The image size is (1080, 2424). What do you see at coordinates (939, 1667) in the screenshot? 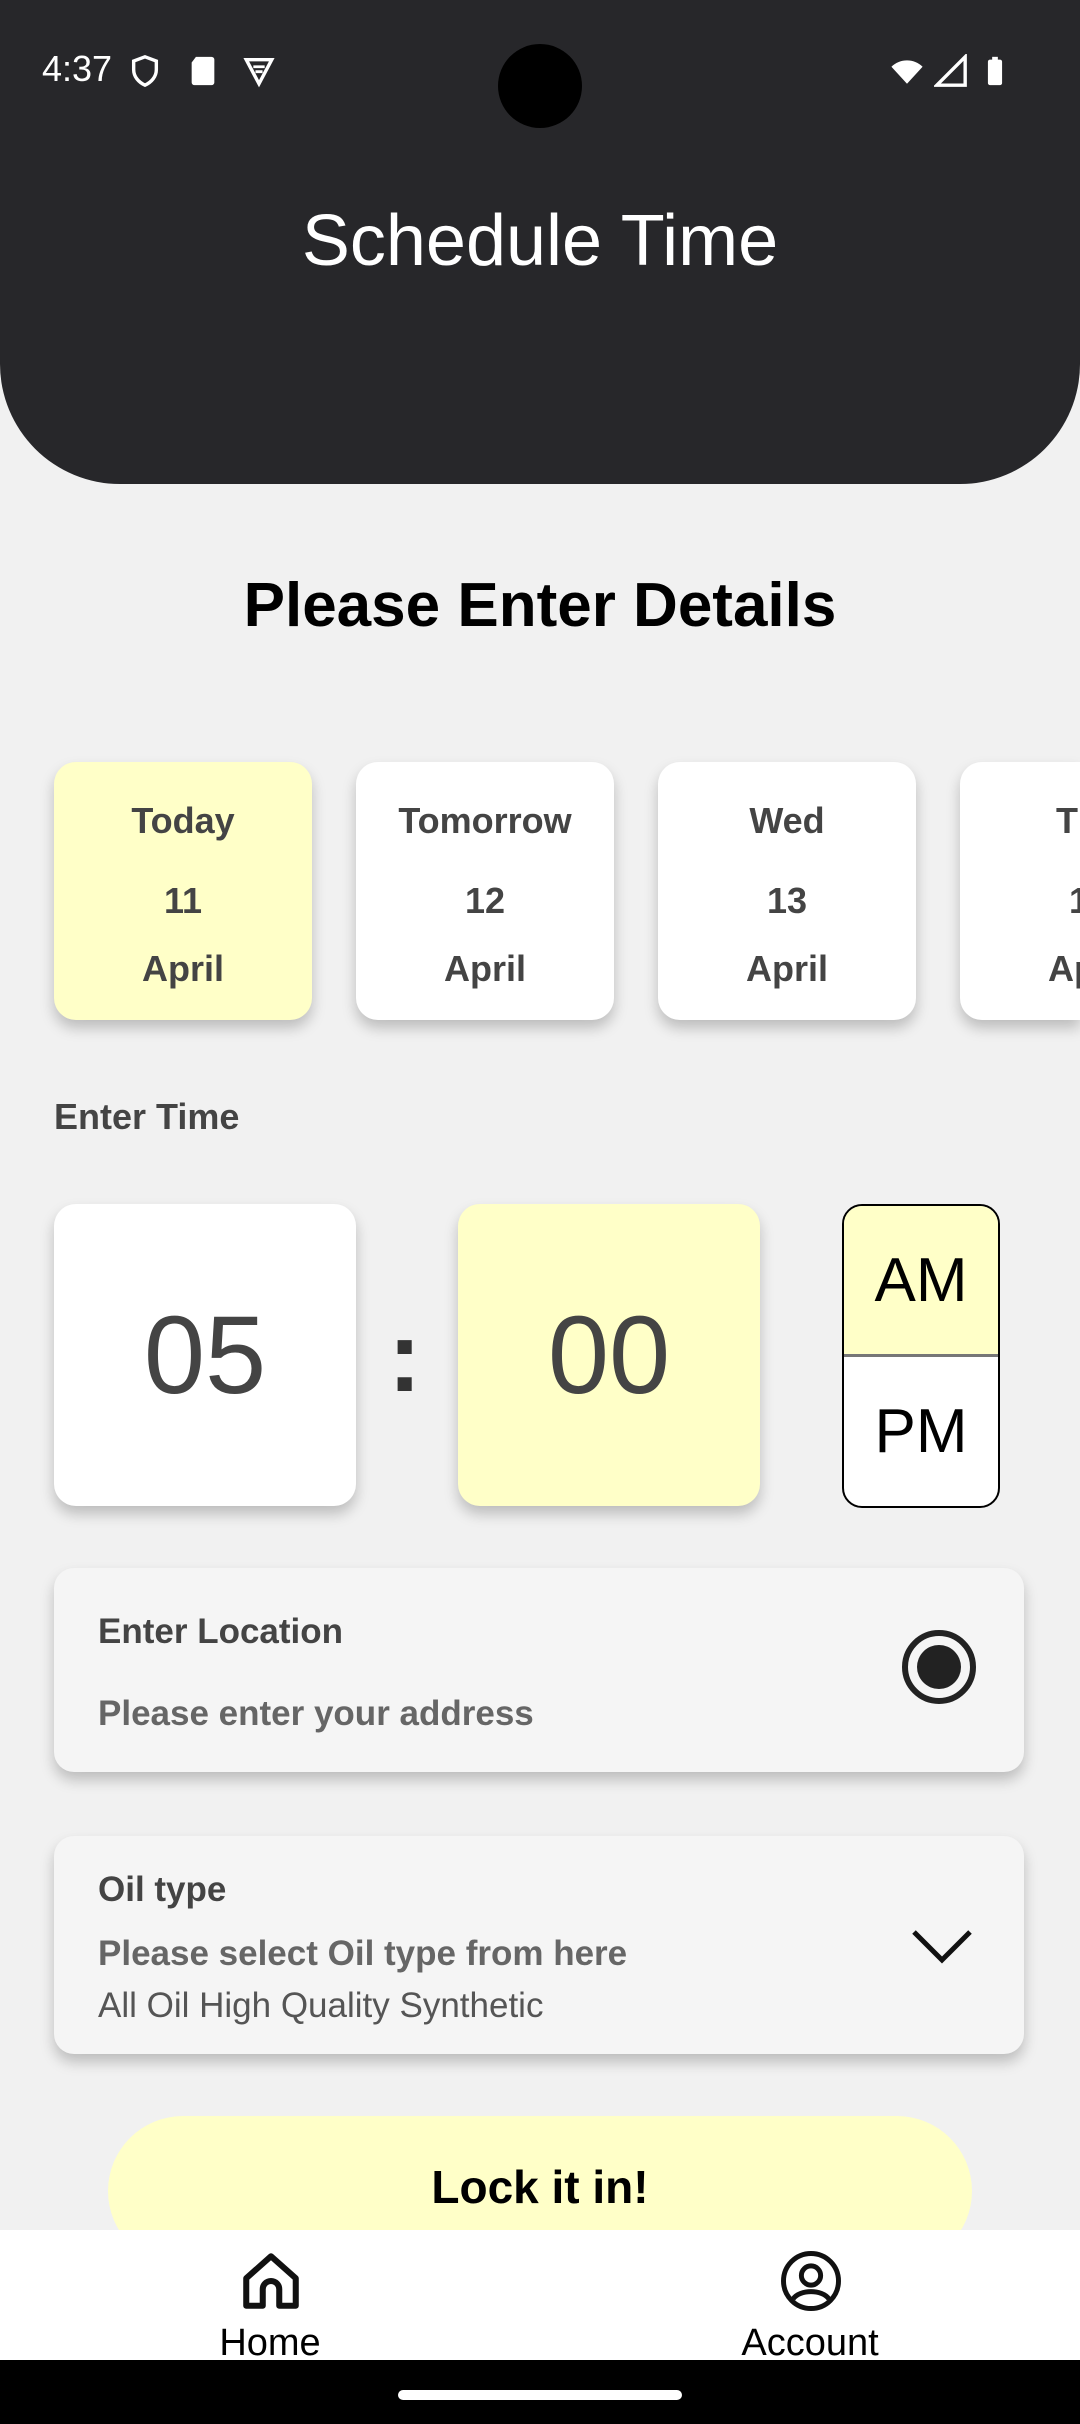
I see `location-target-icon` at bounding box center [939, 1667].